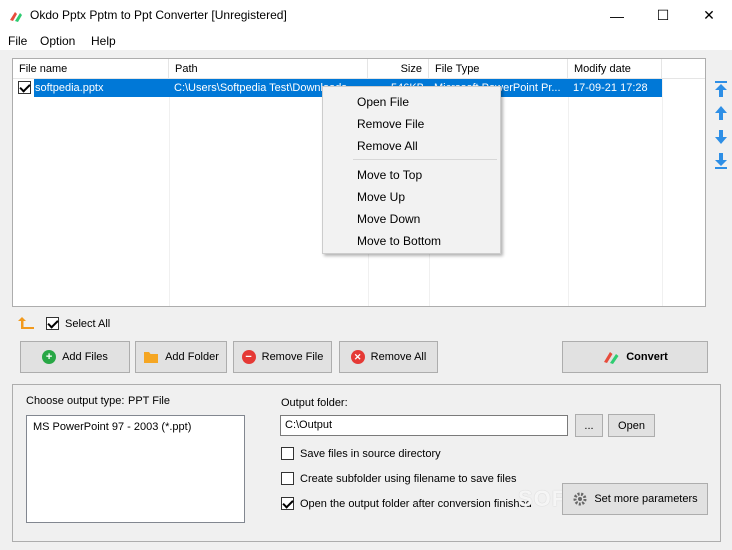 This screenshot has height=550, width=732. I want to click on convert-icon, so click(611, 358).